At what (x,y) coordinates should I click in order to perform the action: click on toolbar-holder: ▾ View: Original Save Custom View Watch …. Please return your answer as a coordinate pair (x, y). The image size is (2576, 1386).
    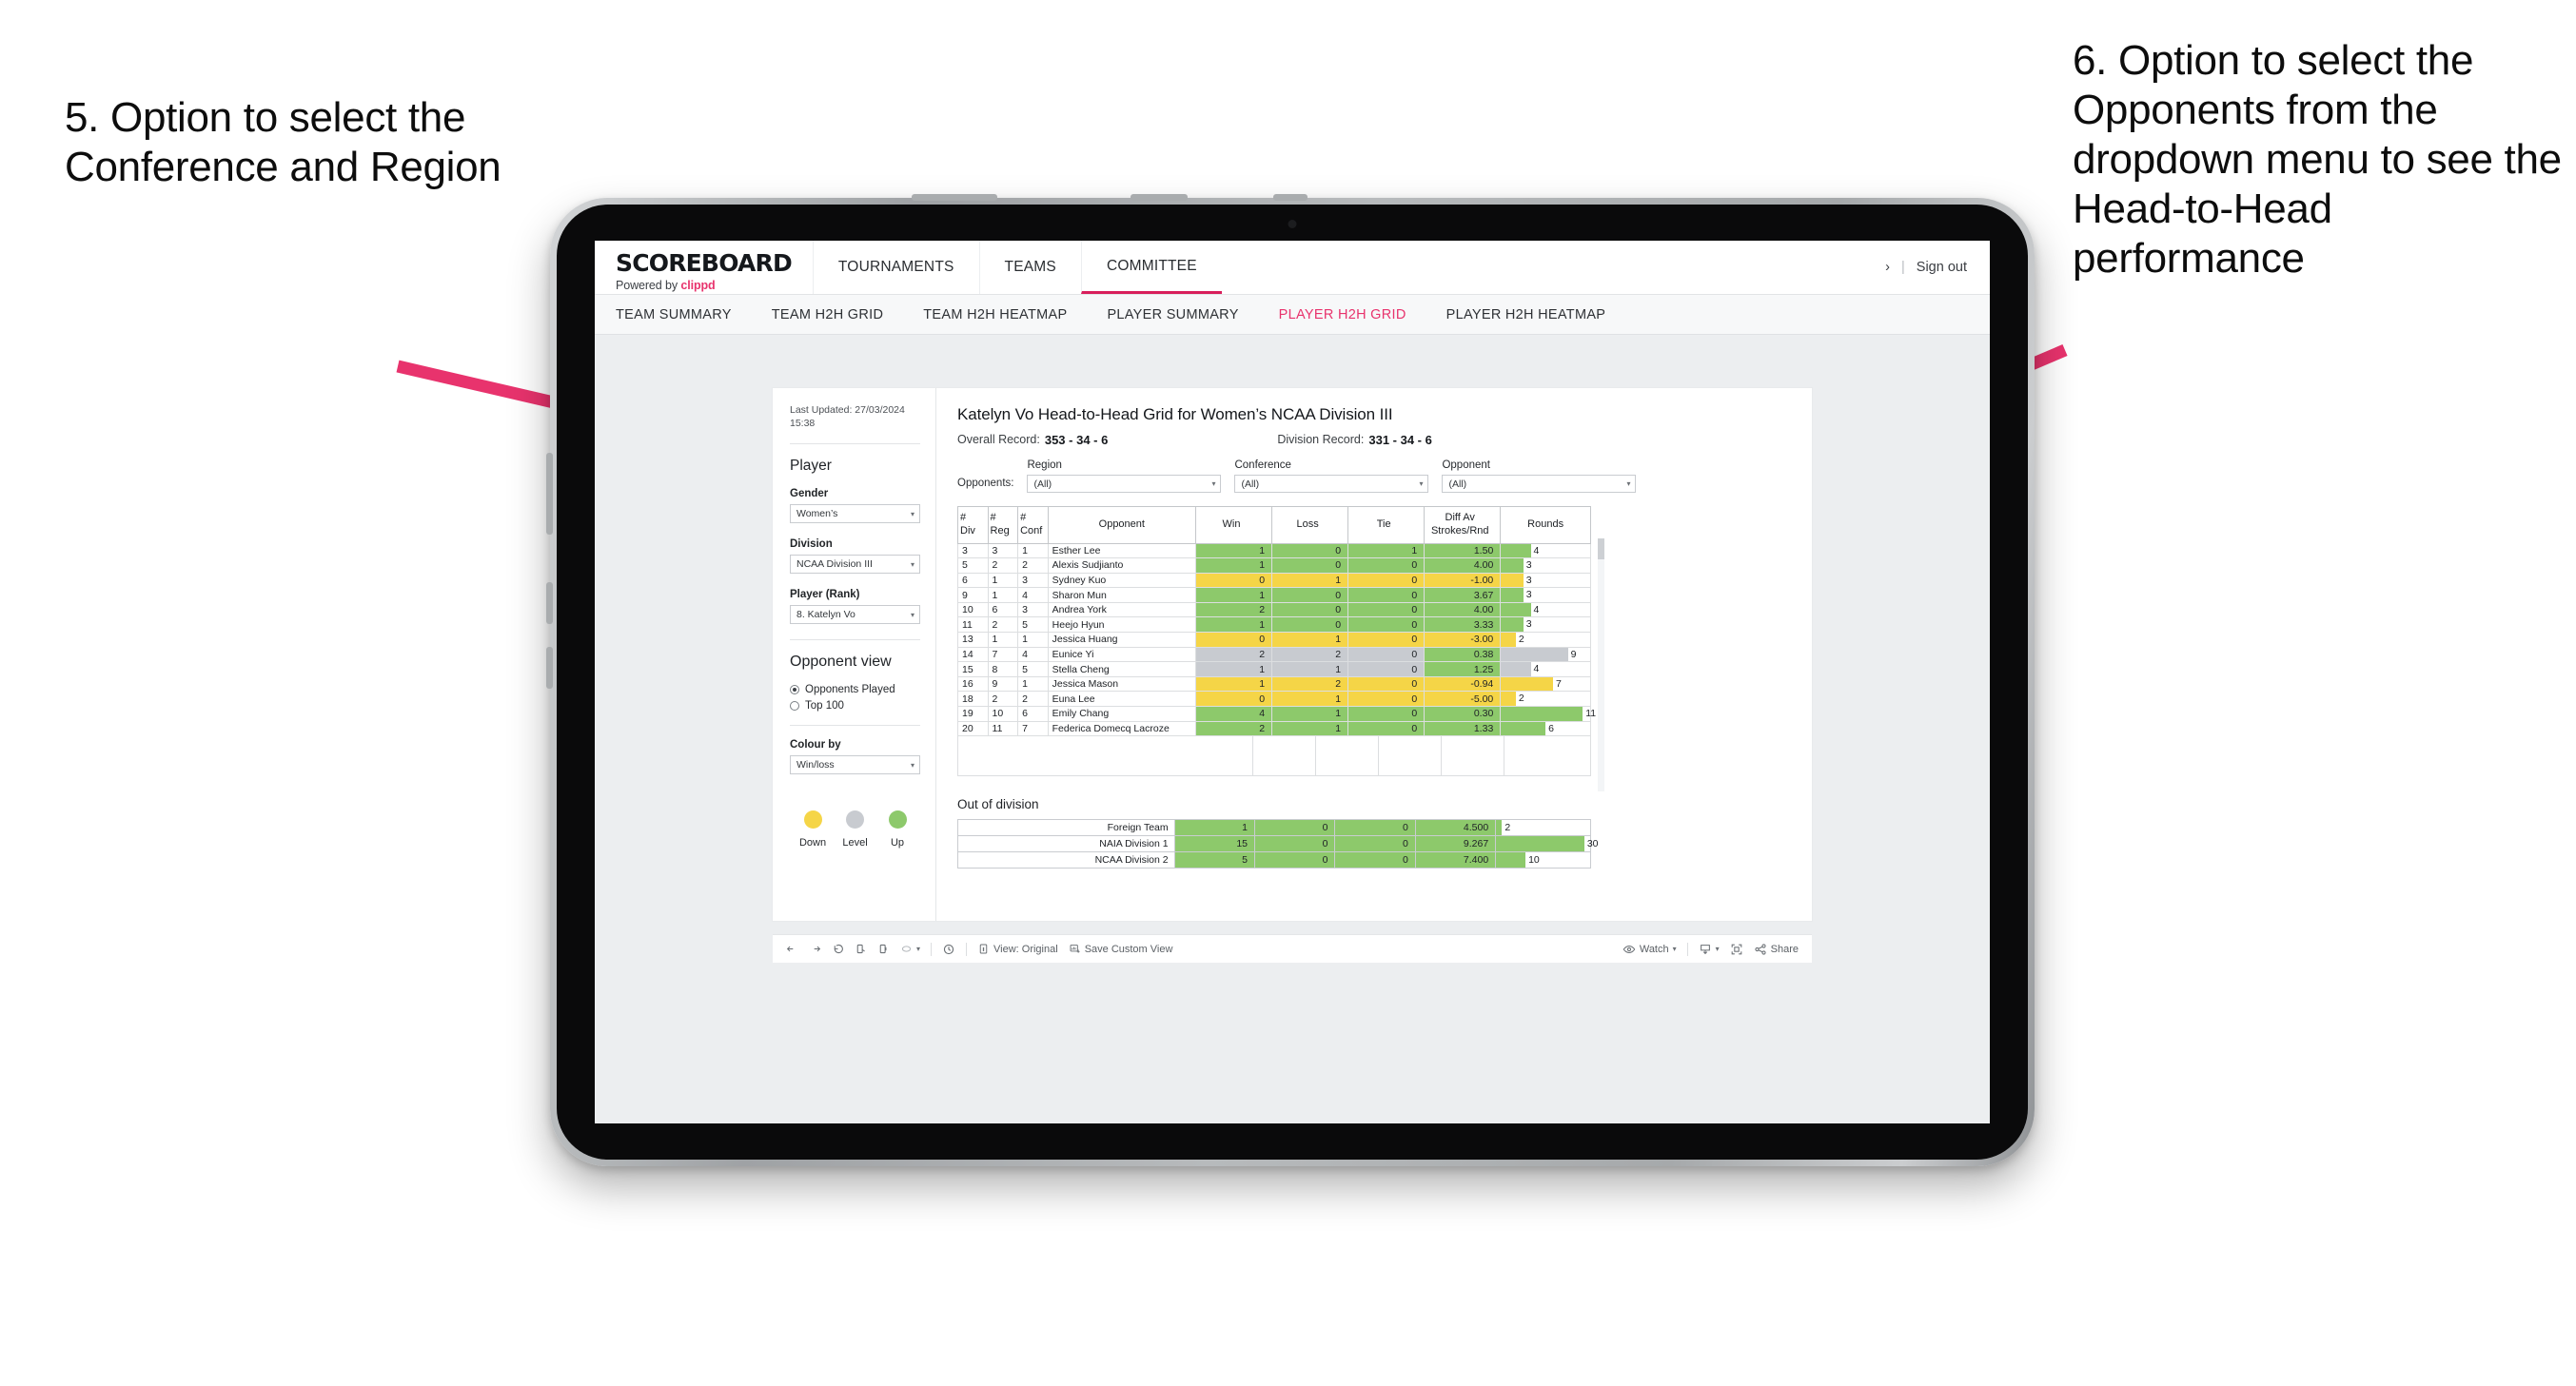
    Looking at the image, I should click on (1292, 948).